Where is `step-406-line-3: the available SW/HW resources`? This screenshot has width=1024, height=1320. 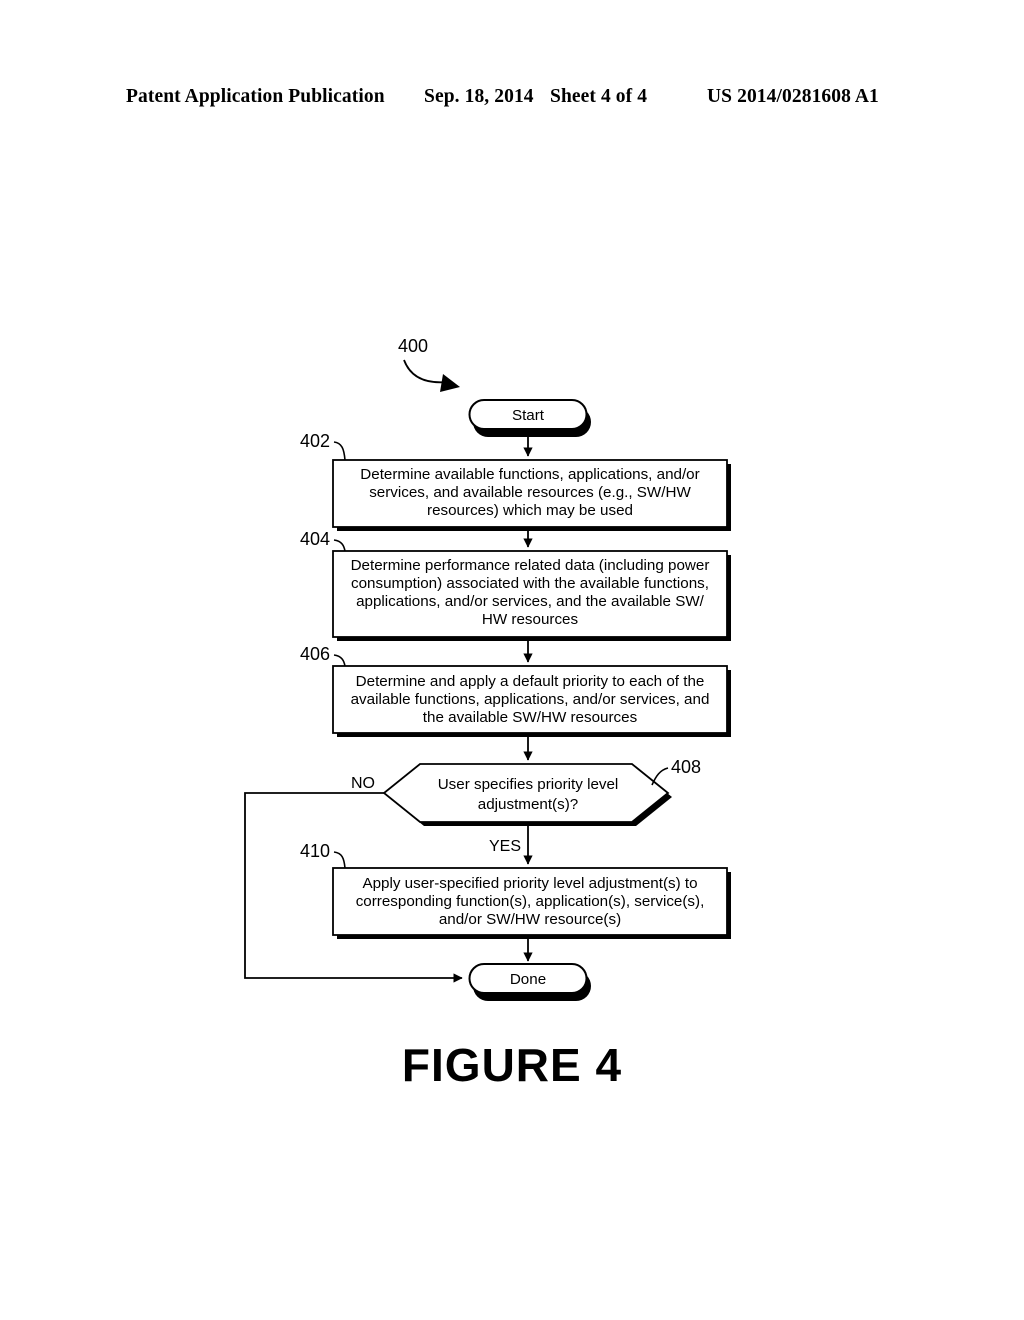 step-406-line-3: the available SW/HW resources is located at coordinates (530, 717).